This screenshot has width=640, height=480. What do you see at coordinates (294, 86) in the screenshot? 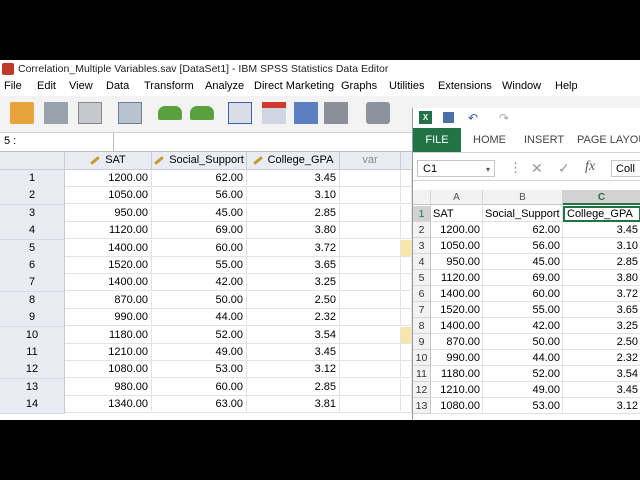
I see `menu-direct-marketing: Direct Marketing` at bounding box center [294, 86].